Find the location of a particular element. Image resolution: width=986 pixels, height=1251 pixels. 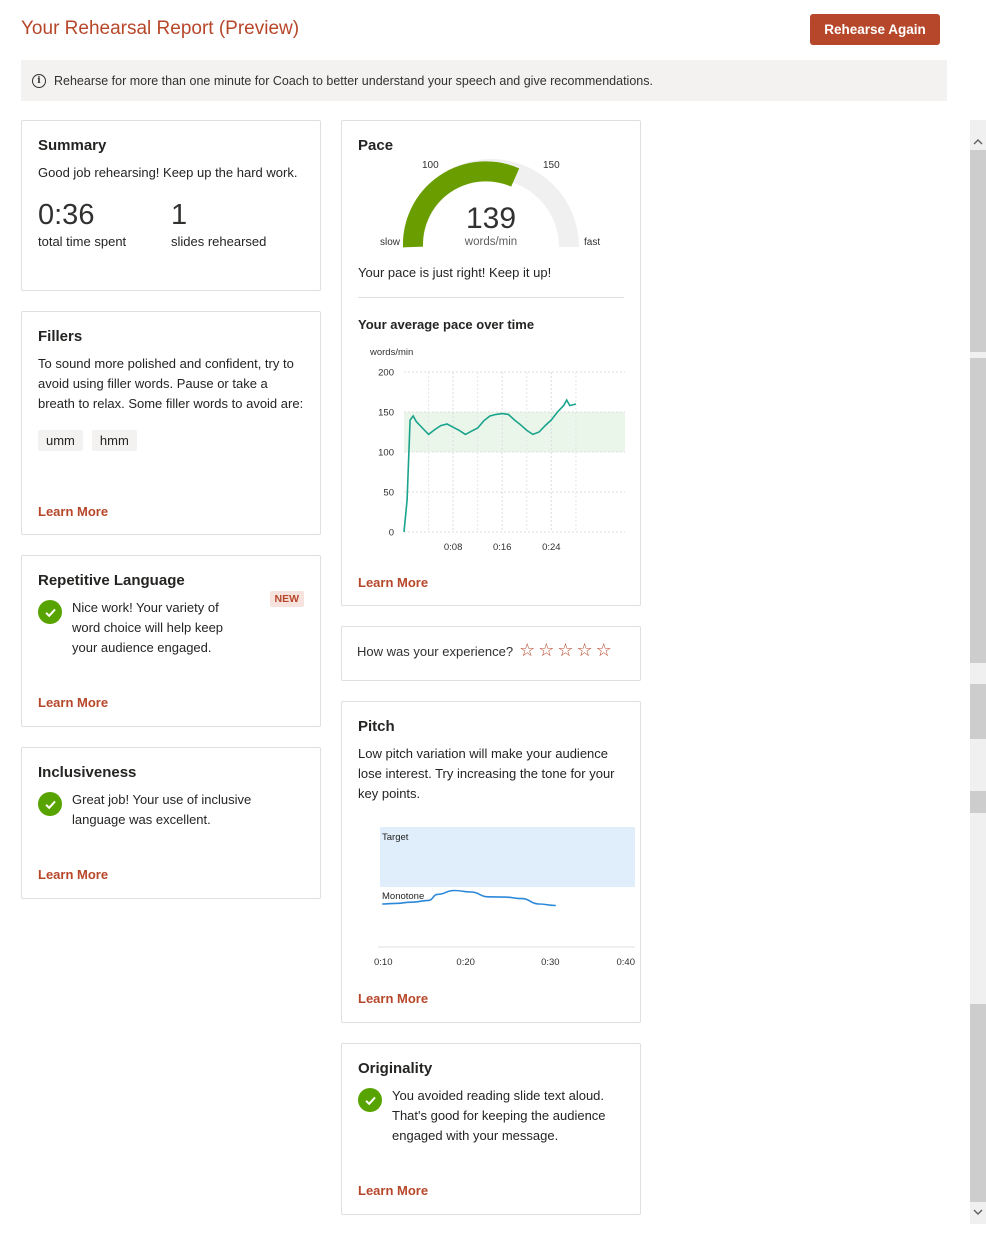

page-title: Your Rehearsal Report (Preview) is located at coordinates (160, 28).